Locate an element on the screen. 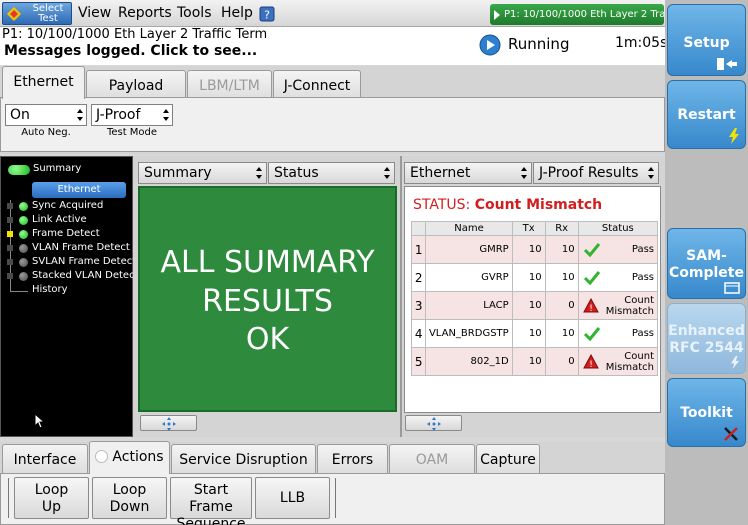  tab-ethernet: Ethernet is located at coordinates (43, 82).